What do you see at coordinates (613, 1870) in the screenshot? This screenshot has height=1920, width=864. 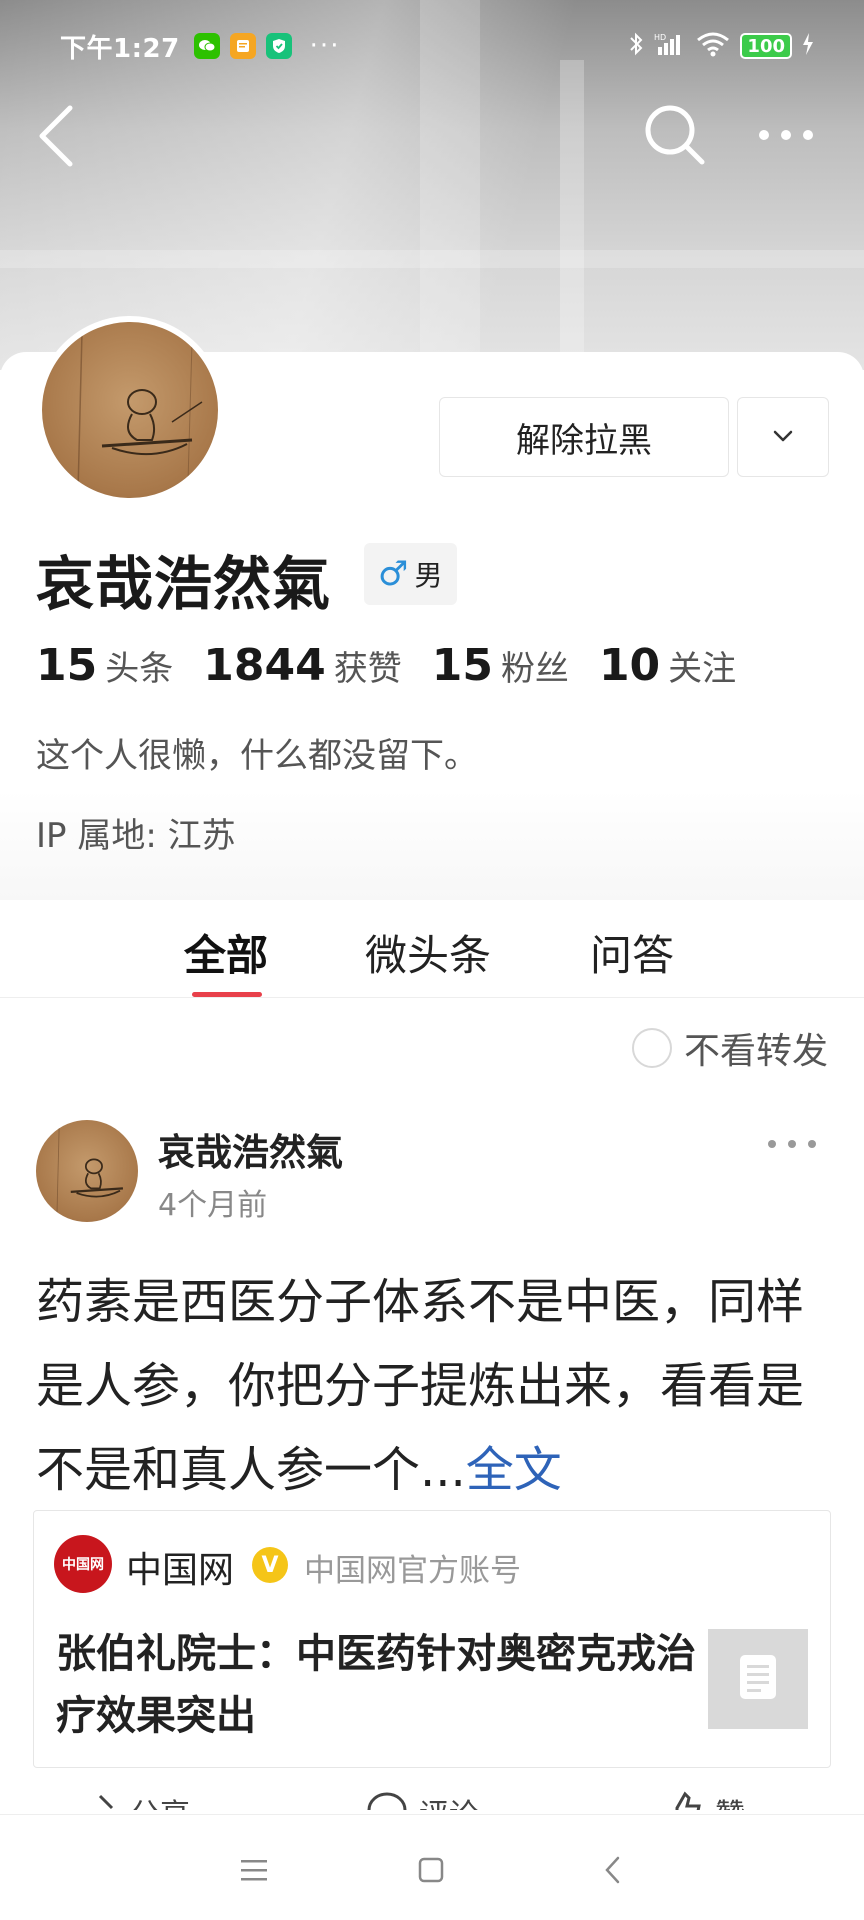 I see `system-back-icon` at bounding box center [613, 1870].